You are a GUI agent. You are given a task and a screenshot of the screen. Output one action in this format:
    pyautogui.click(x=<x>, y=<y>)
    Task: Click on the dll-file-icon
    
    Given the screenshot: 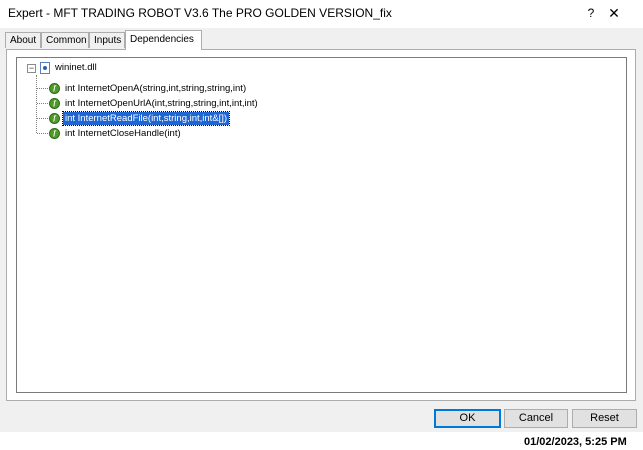 What is the action you would take?
    pyautogui.click(x=45, y=68)
    